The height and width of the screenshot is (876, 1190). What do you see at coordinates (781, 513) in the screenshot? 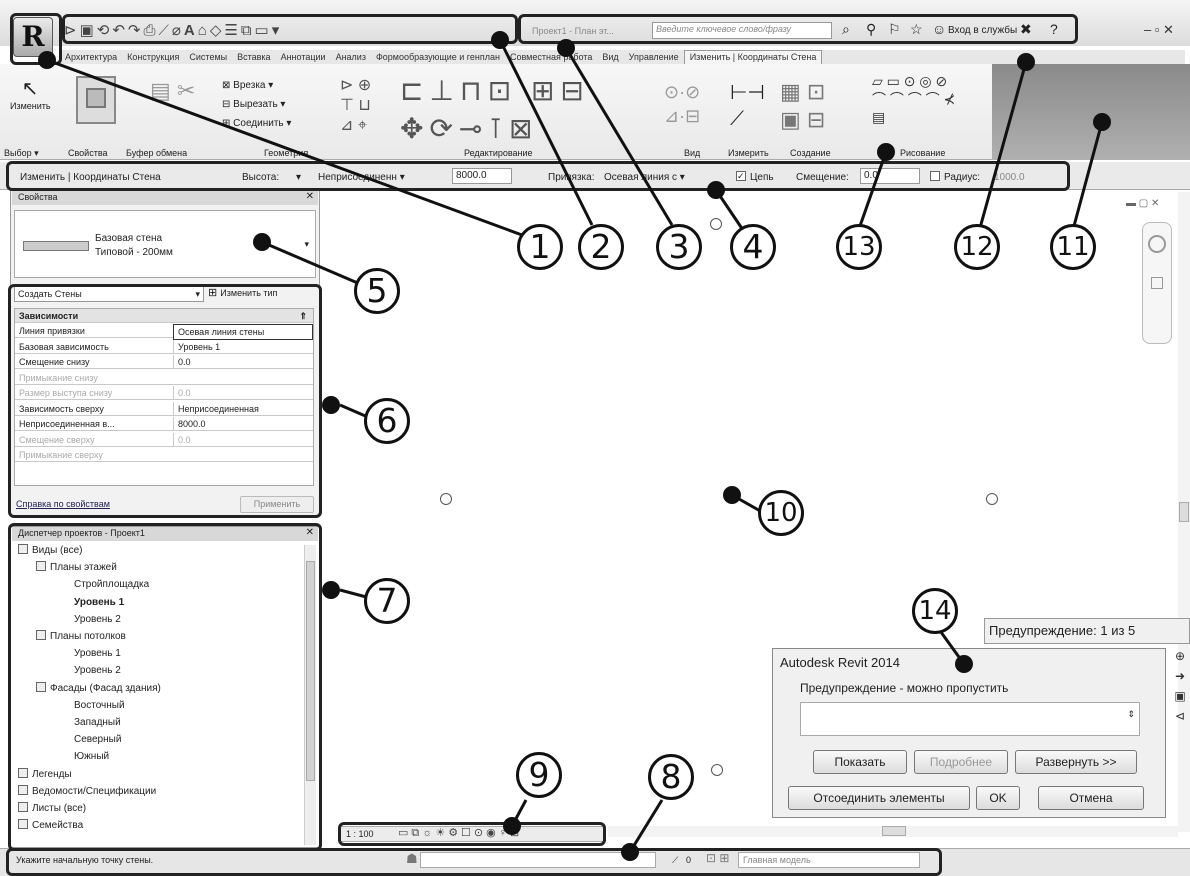
I see `callout-10: 10` at bounding box center [781, 513].